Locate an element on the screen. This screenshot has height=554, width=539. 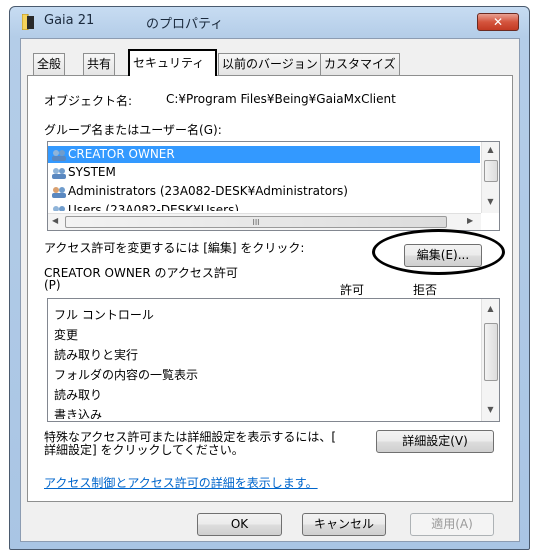
tab-sharing: 共有 is located at coordinates (99, 64).